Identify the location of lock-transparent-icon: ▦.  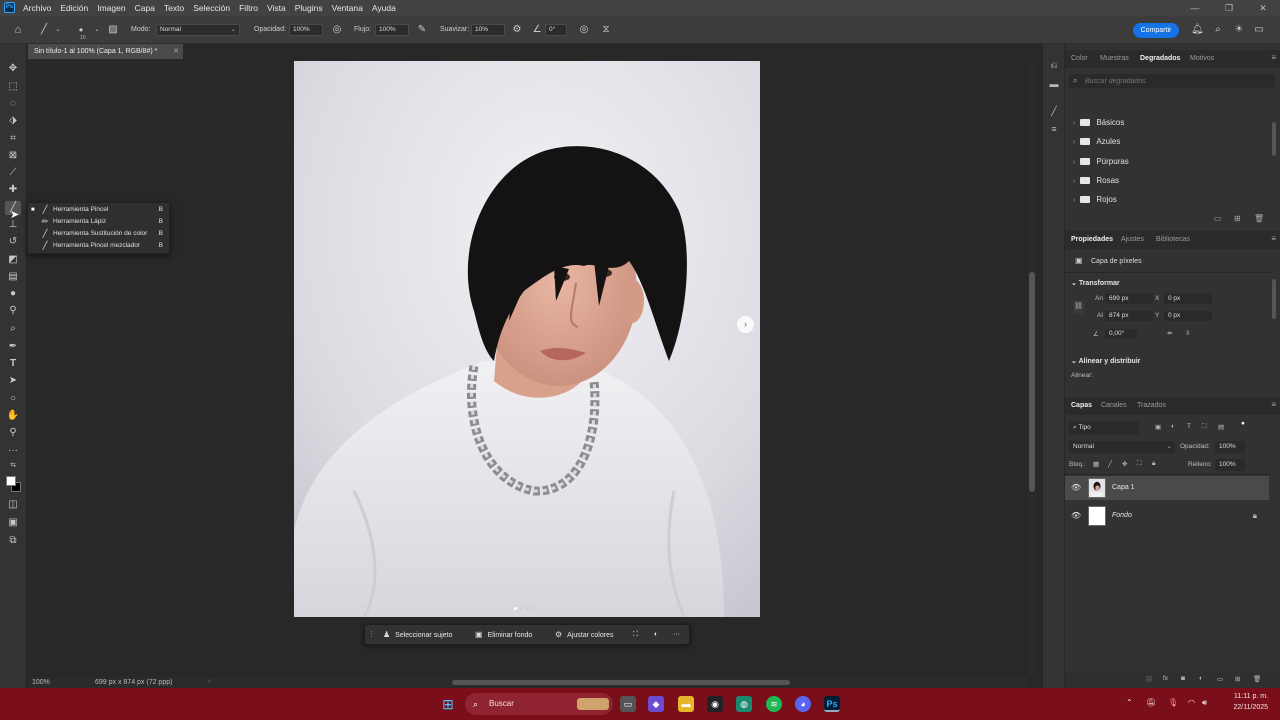
(1096, 464).